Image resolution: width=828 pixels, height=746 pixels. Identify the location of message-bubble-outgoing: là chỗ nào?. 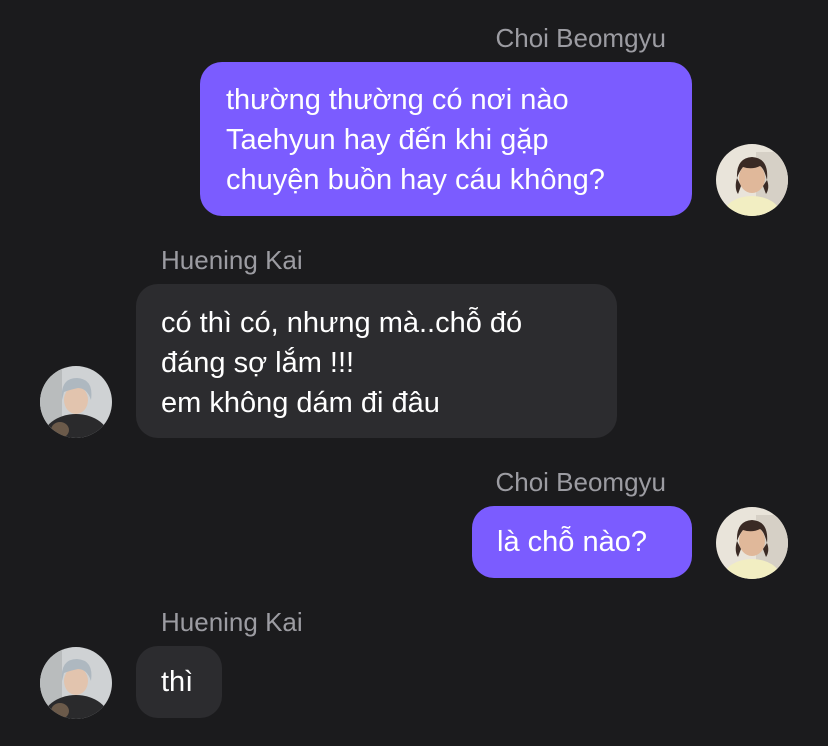
(582, 542).